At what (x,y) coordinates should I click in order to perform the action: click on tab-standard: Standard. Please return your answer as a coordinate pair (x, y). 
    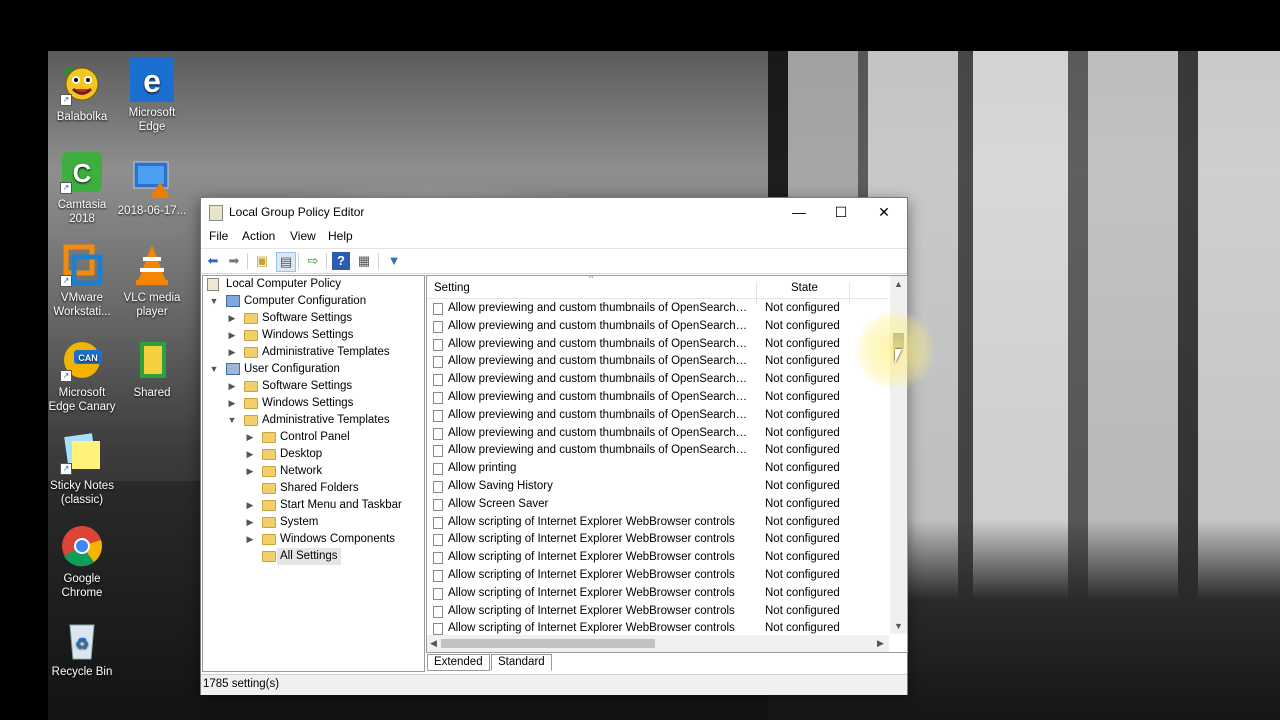
    Looking at the image, I should click on (521, 662).